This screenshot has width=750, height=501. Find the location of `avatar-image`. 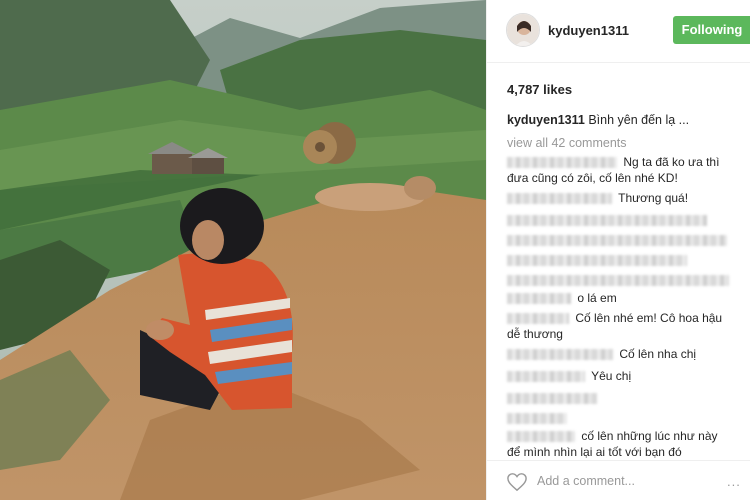

avatar-image is located at coordinates (523, 30).